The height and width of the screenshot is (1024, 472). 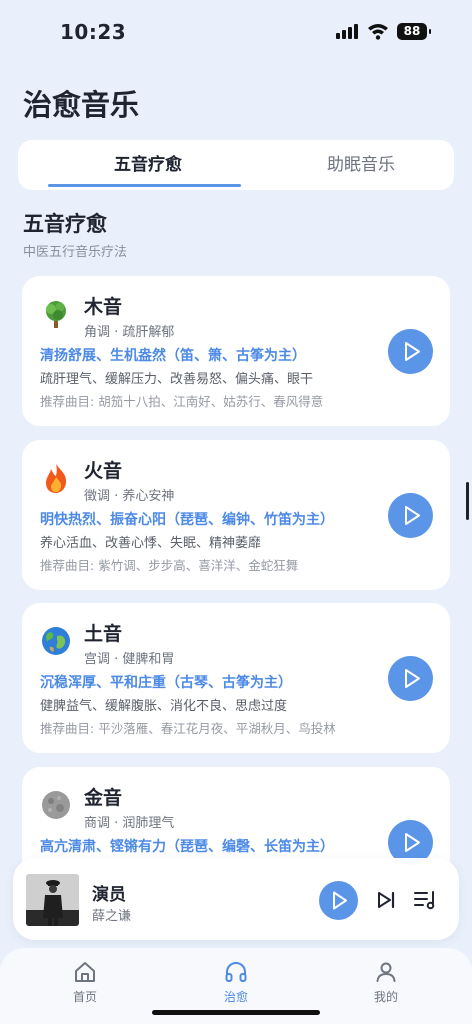 I want to click on fire-icon, so click(x=56, y=478).